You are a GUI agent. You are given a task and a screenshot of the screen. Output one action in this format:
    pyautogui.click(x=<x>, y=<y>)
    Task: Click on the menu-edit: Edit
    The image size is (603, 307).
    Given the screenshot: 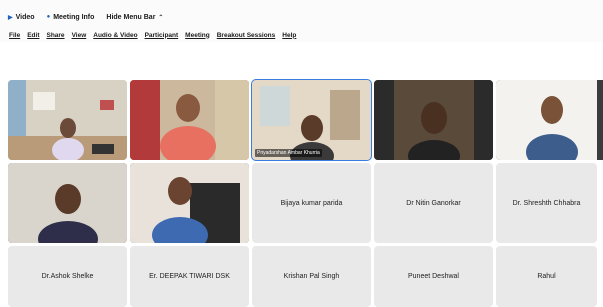 What is the action you would take?
    pyautogui.click(x=33, y=35)
    